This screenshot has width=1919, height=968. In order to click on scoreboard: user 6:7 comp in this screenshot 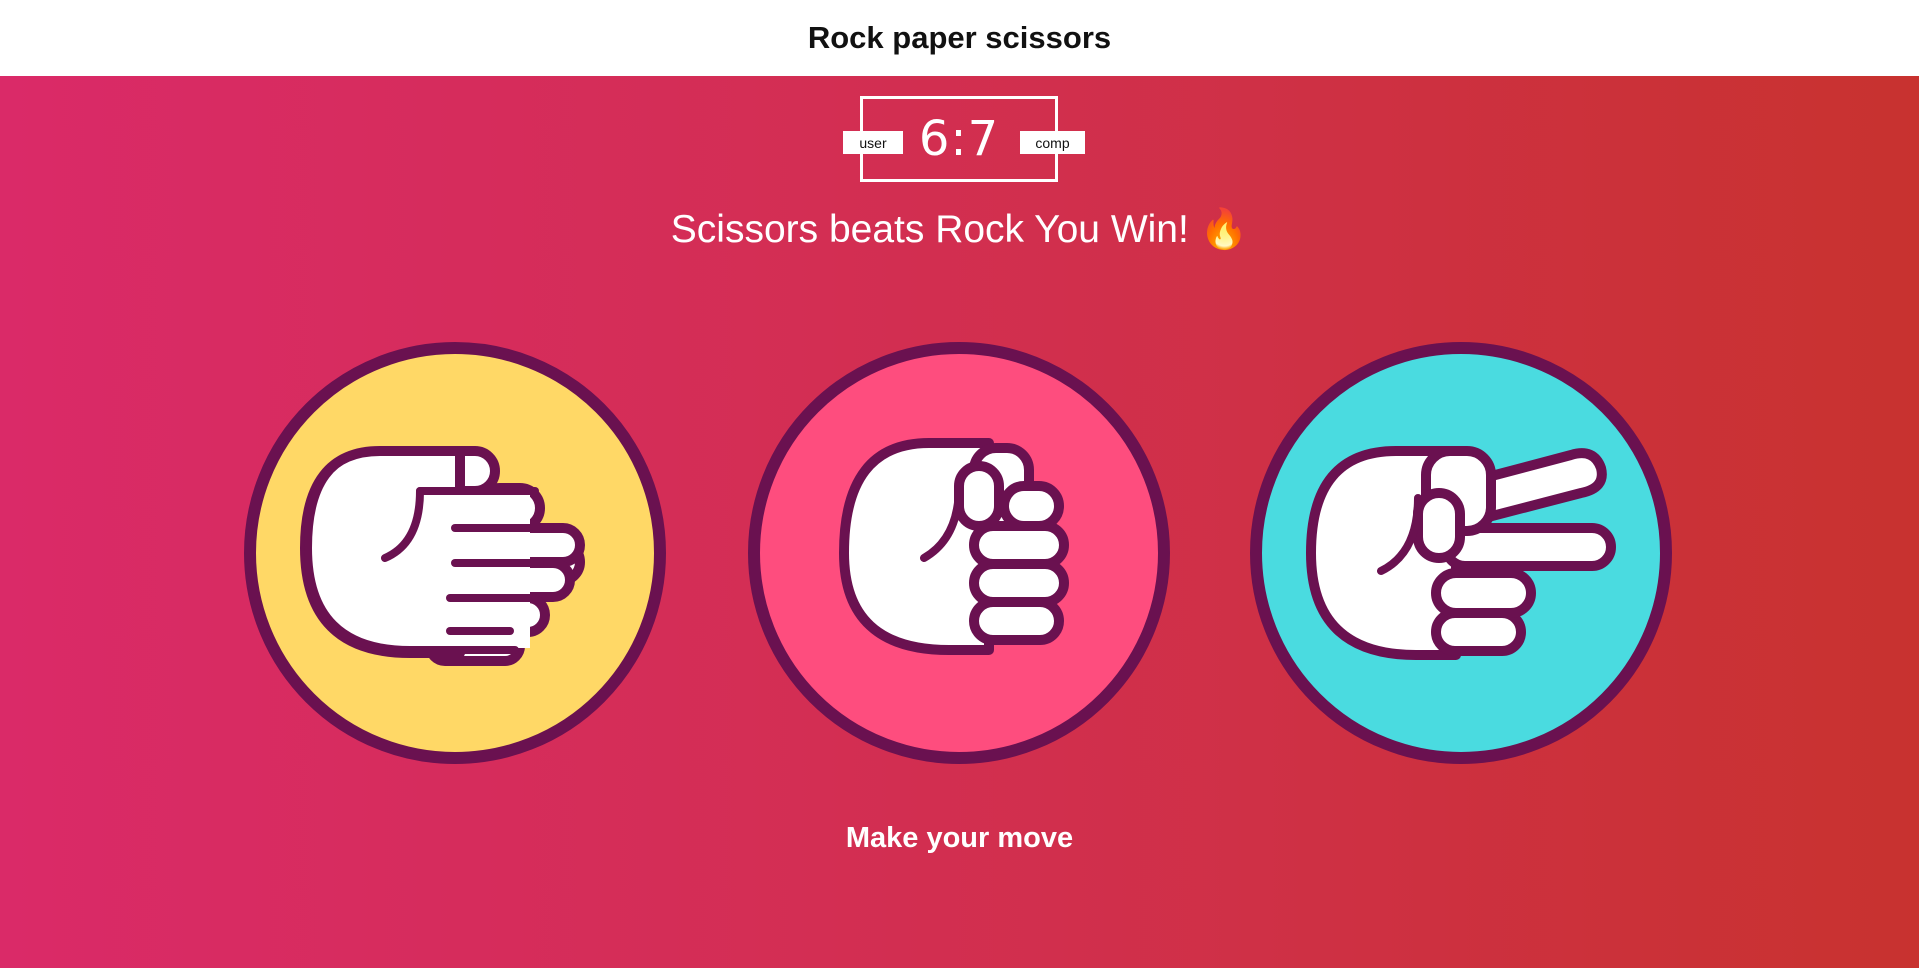, I will do `click(964, 139)`.